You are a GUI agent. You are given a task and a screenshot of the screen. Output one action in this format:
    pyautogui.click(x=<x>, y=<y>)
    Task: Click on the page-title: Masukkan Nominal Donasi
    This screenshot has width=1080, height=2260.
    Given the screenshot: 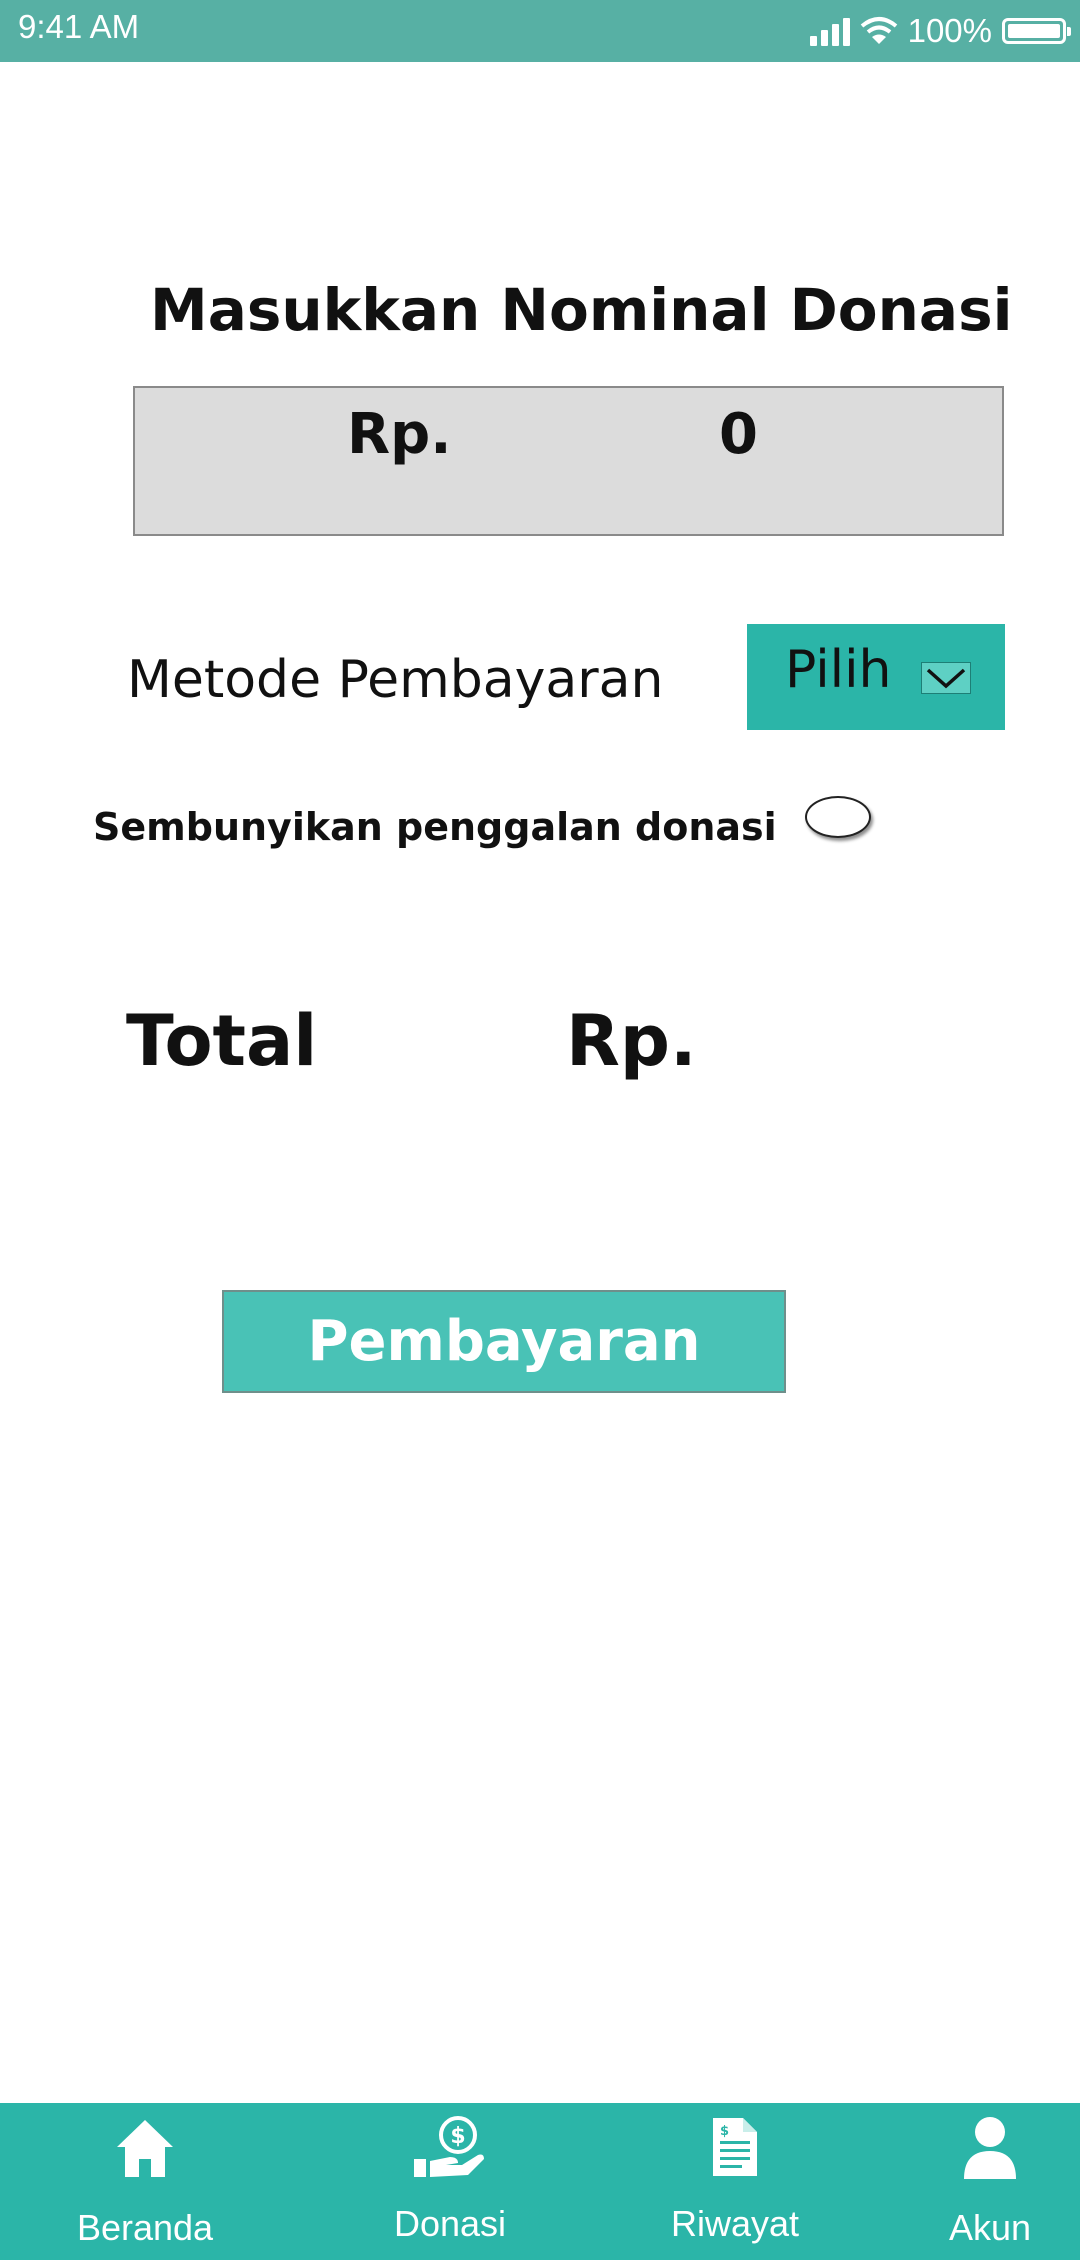 What is the action you would take?
    pyautogui.click(x=581, y=310)
    